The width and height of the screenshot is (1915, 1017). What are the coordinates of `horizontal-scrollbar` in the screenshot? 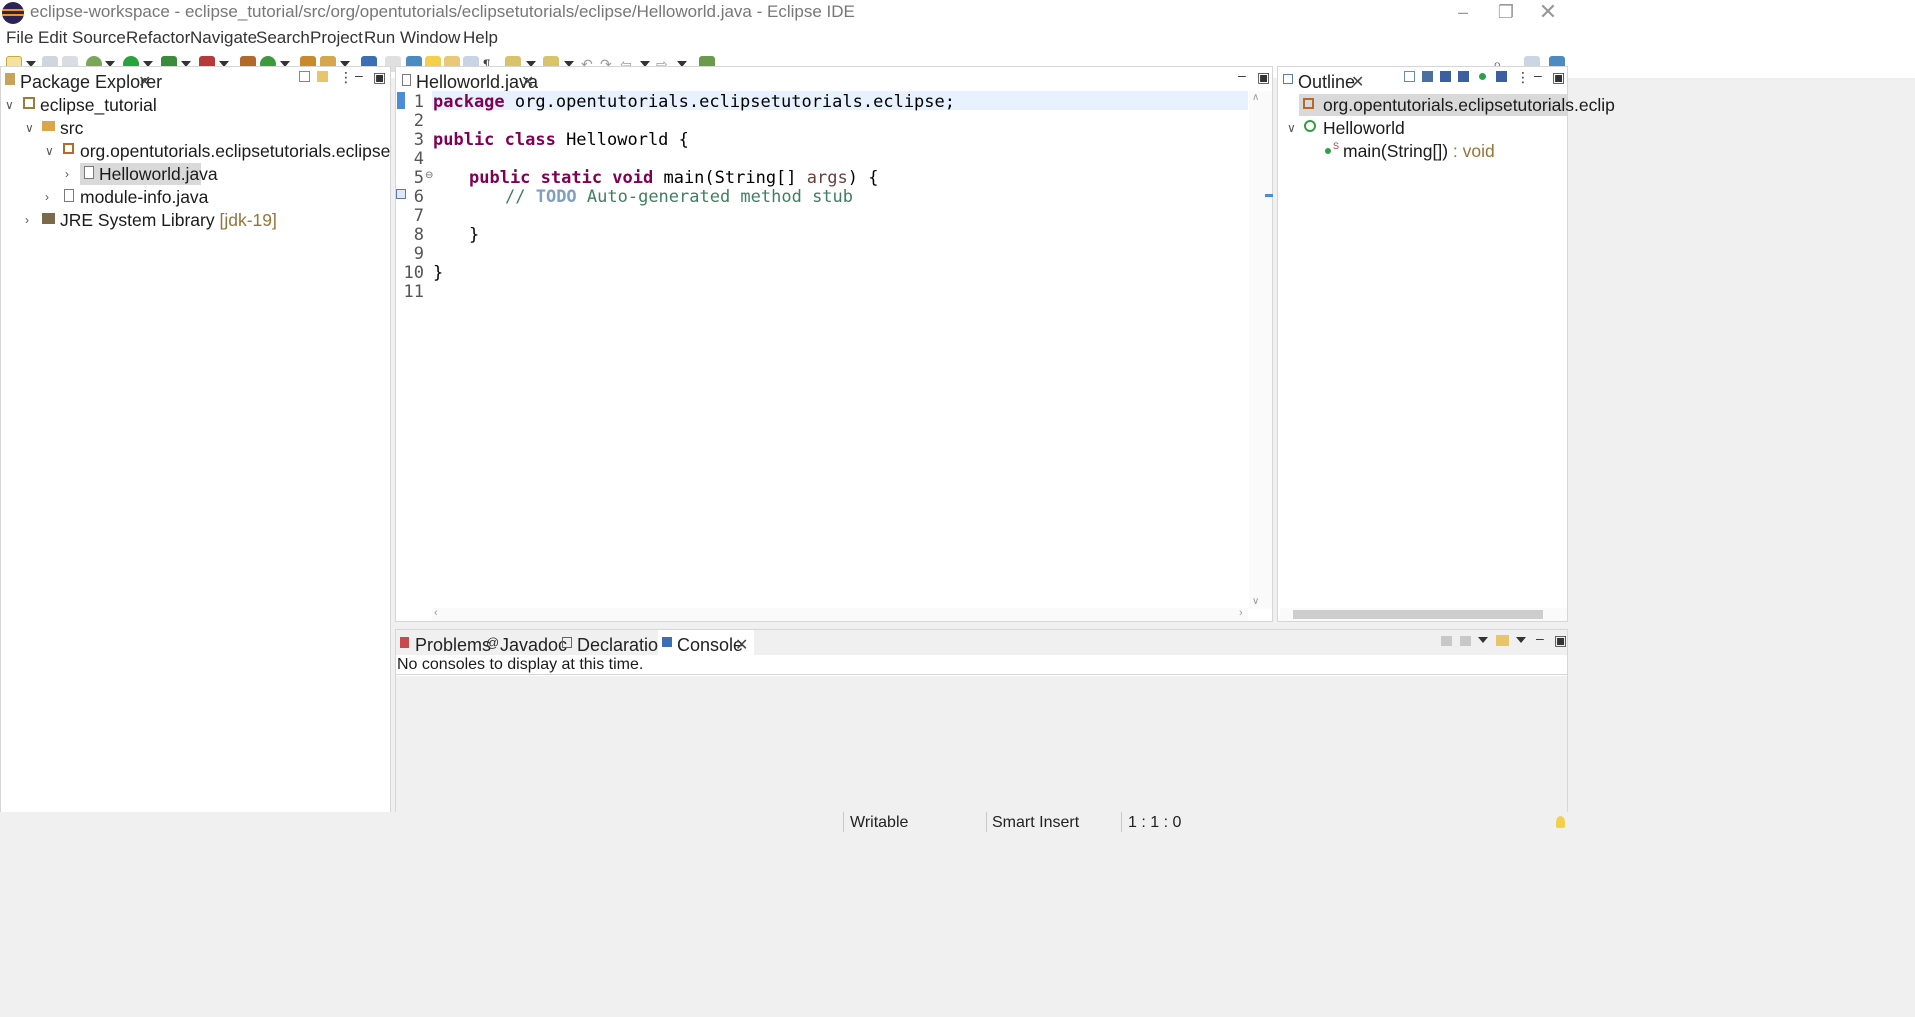 It's located at (840, 614).